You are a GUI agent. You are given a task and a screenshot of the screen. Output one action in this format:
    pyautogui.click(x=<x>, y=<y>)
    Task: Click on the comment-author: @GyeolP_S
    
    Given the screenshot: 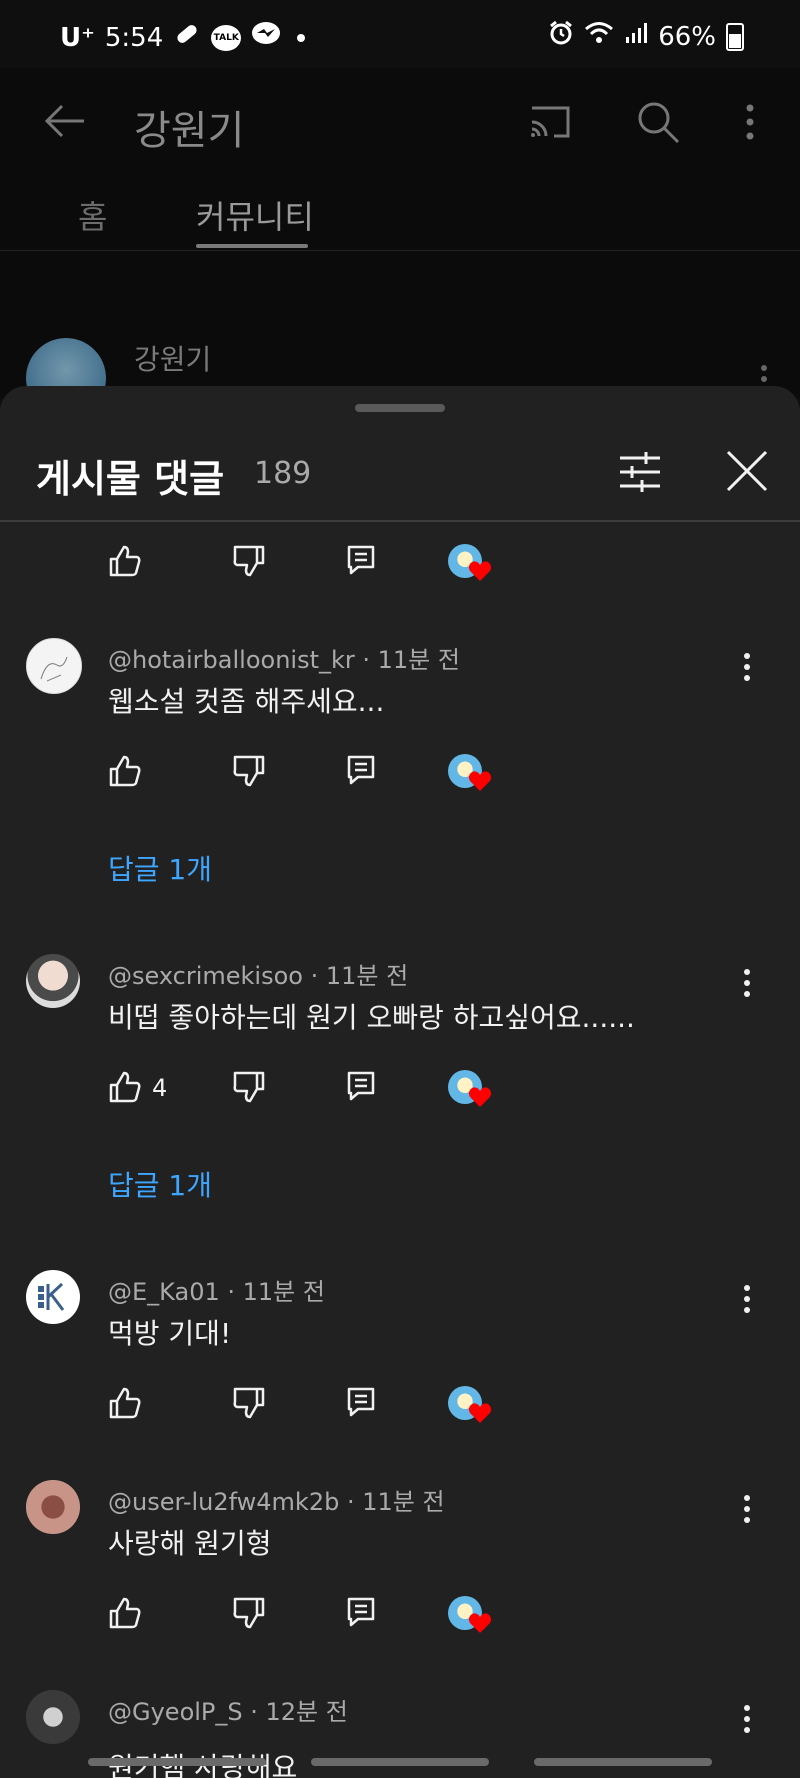 What is the action you would take?
    pyautogui.click(x=175, y=1712)
    